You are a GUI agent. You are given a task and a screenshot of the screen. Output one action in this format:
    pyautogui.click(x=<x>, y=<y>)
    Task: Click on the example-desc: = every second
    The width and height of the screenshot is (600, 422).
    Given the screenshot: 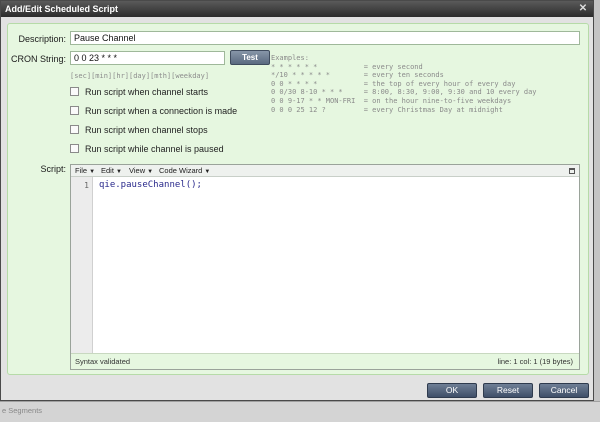 What is the action you would take?
    pyautogui.click(x=393, y=66)
    